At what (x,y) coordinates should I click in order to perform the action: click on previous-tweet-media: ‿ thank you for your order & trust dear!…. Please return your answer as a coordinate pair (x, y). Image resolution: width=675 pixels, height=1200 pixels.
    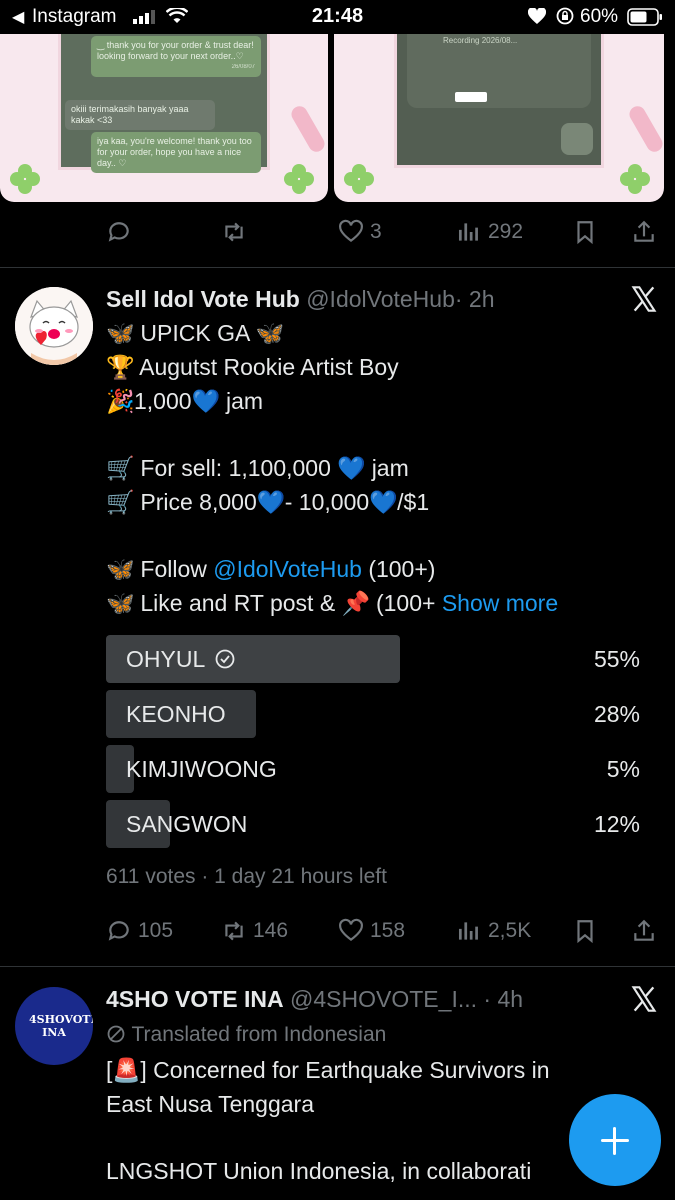
    Looking at the image, I should click on (337, 118).